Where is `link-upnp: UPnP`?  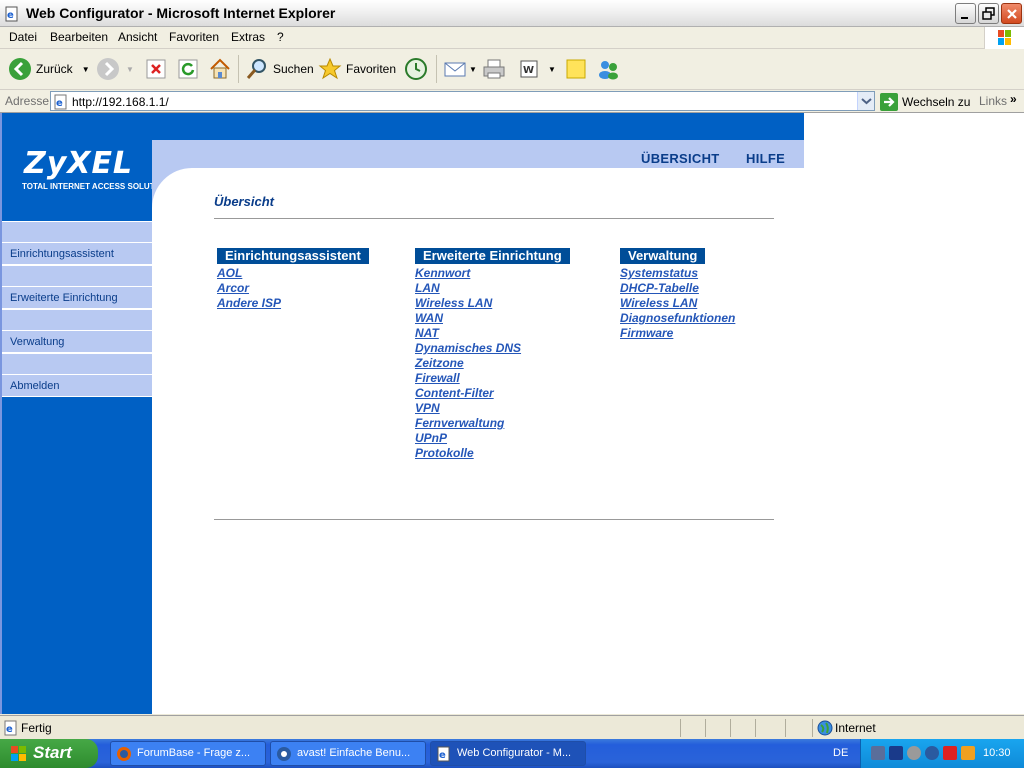
link-upnp: UPnP is located at coordinates (468, 438).